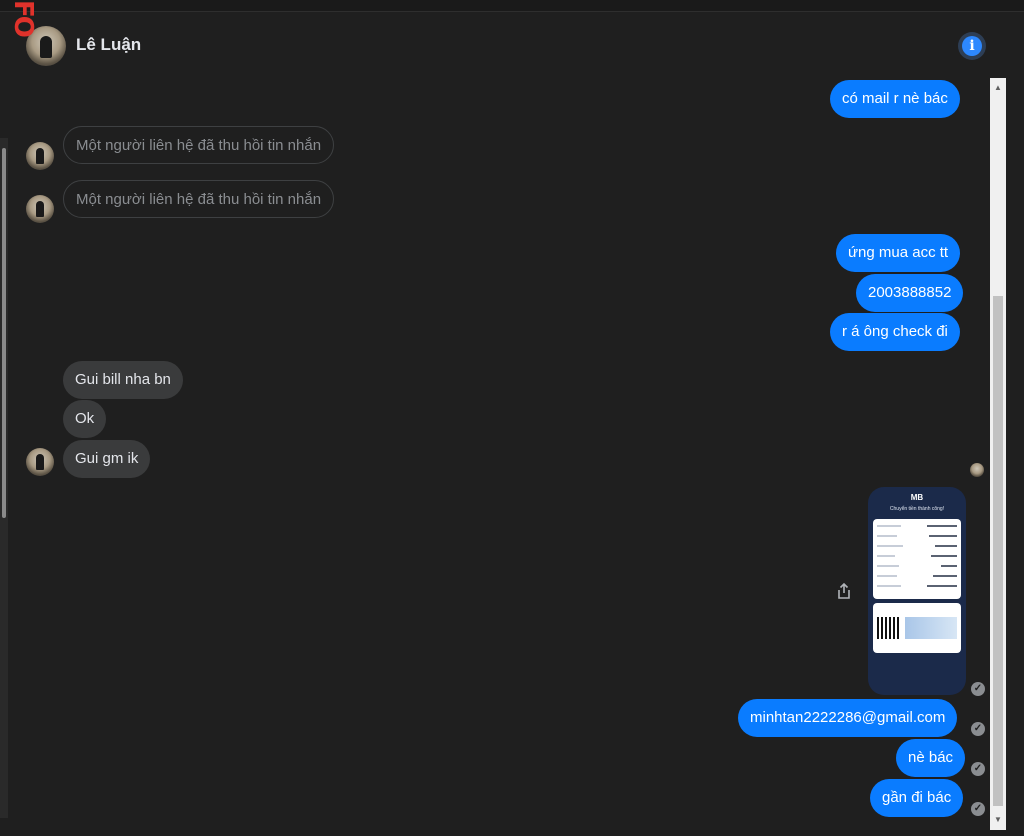 The height and width of the screenshot is (836, 1024). I want to click on message-outgoing: minhtan2222286@gmail.com, so click(848, 718).